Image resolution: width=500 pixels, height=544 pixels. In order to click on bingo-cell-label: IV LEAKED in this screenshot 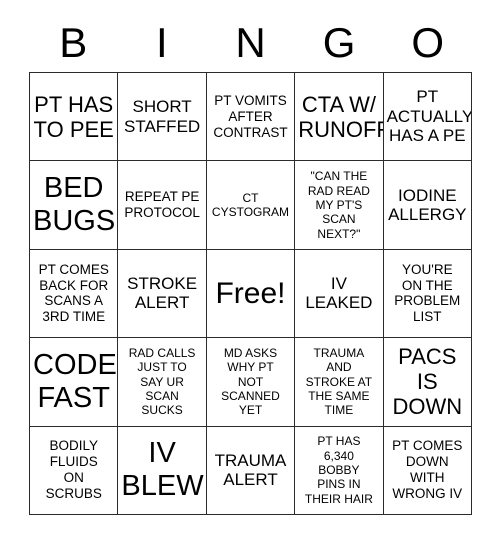, I will do `click(339, 293)`.